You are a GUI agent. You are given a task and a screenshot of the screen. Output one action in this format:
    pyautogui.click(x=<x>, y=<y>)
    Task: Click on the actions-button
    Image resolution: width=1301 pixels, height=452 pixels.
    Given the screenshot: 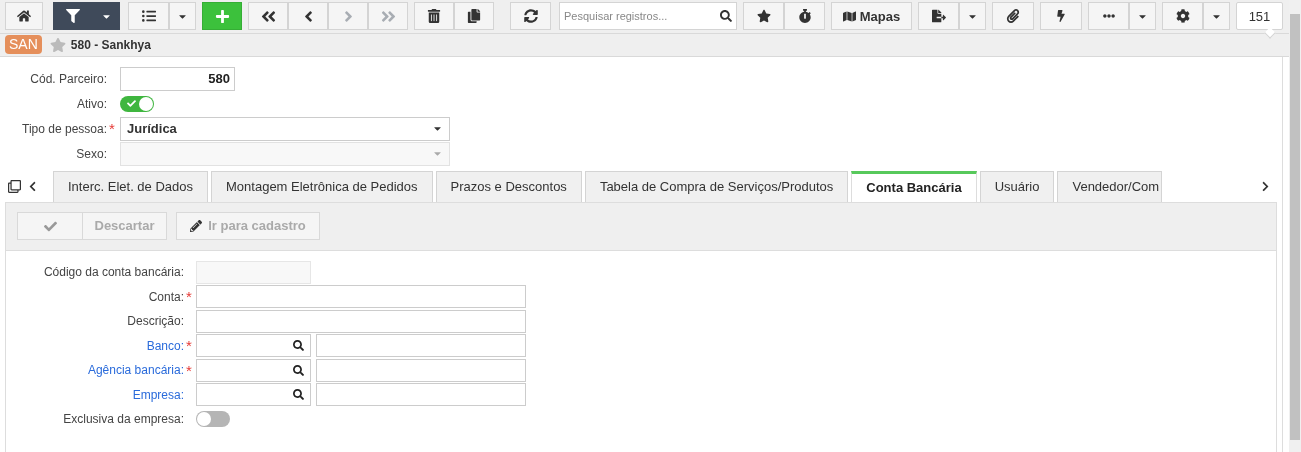 What is the action you would take?
    pyautogui.click(x=1061, y=16)
    